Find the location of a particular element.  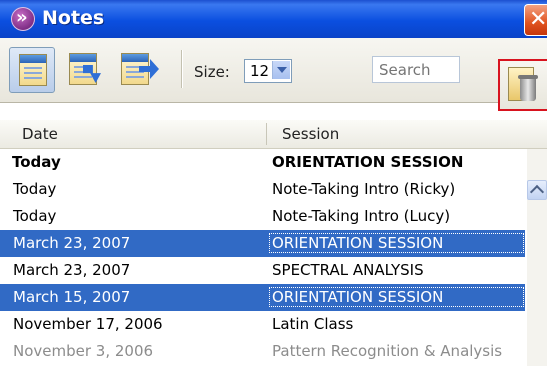

font-size-value: 12 is located at coordinates (260, 71).